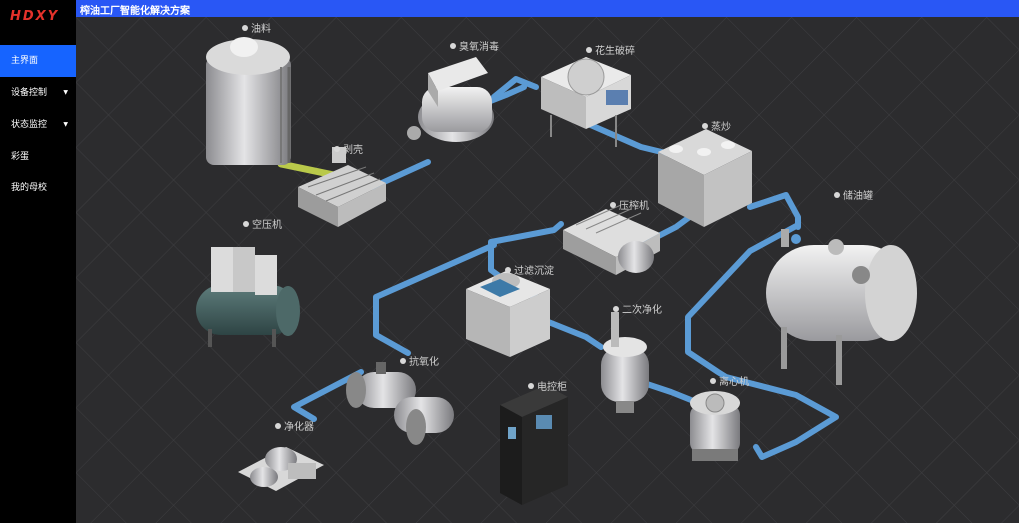  I want to click on label-storage-tank: 储油罐, so click(853, 194).